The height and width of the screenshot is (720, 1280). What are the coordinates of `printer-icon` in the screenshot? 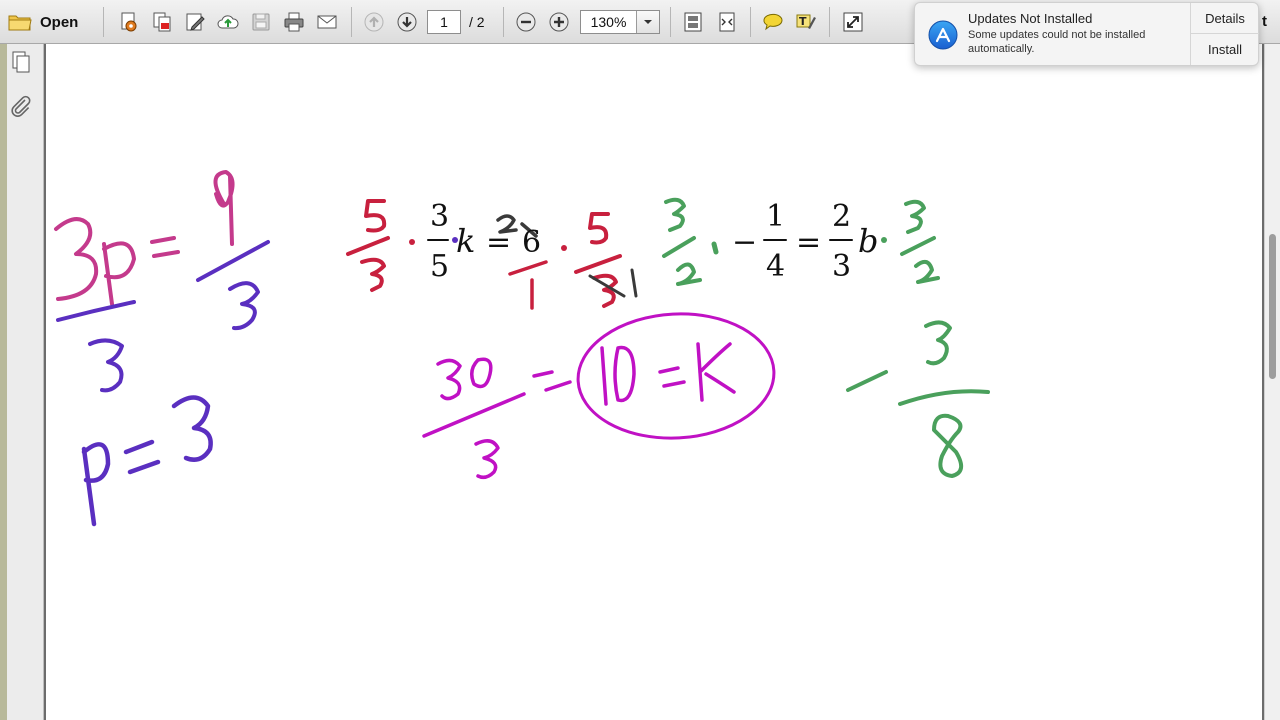 It's located at (294, 22).